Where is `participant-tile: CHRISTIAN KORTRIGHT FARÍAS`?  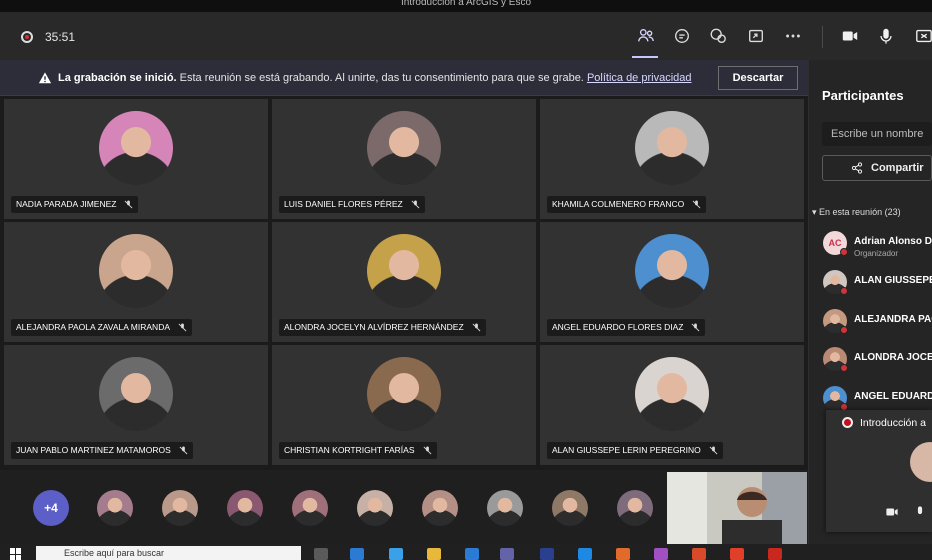
participant-tile: CHRISTIAN KORTRIGHT FARÍAS is located at coordinates (404, 405).